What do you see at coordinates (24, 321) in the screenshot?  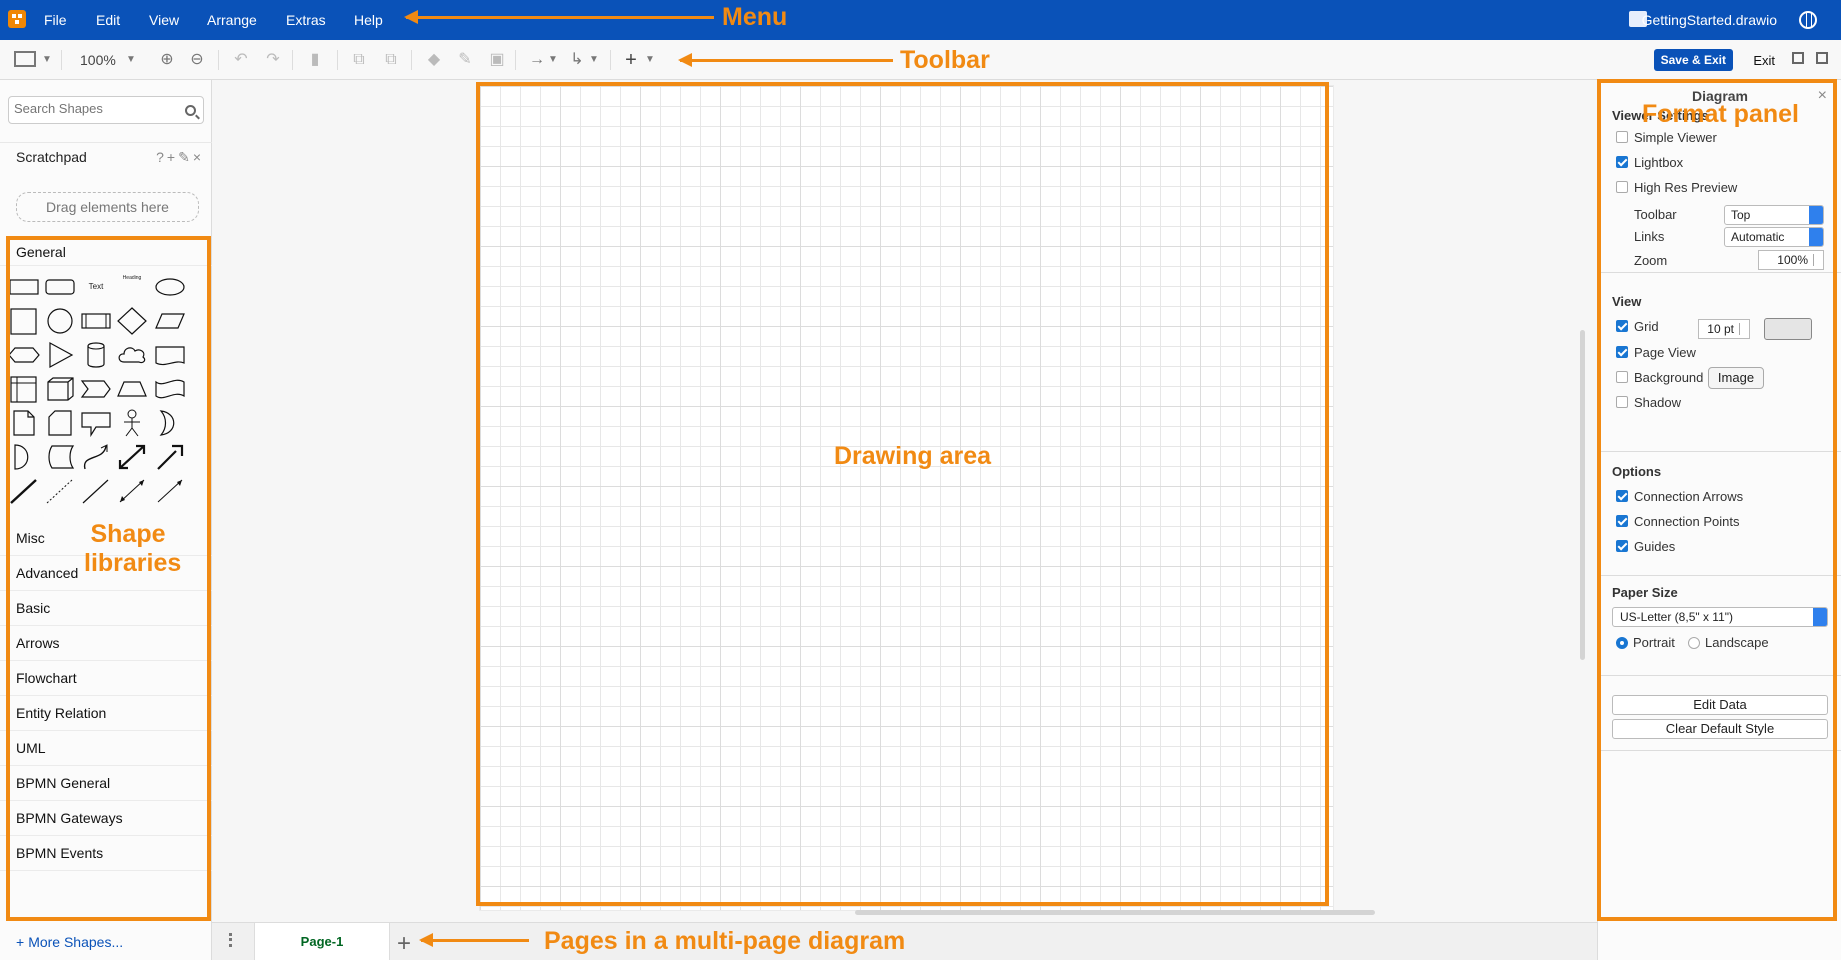 I see `square-shape` at bounding box center [24, 321].